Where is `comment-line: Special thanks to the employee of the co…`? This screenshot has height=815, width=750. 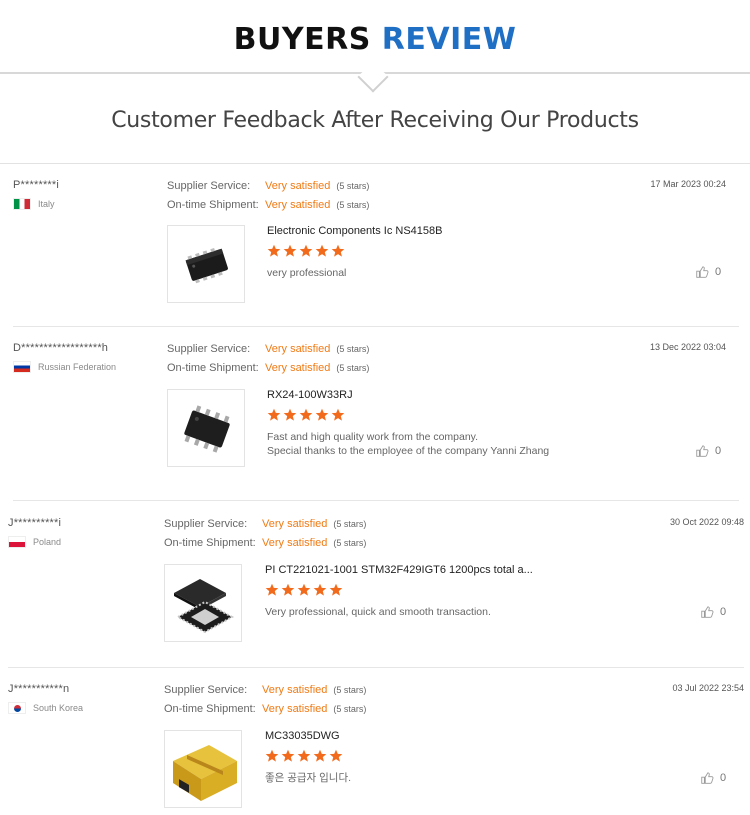
comment-line: Special thanks to the employee of the co… is located at coordinates (408, 451).